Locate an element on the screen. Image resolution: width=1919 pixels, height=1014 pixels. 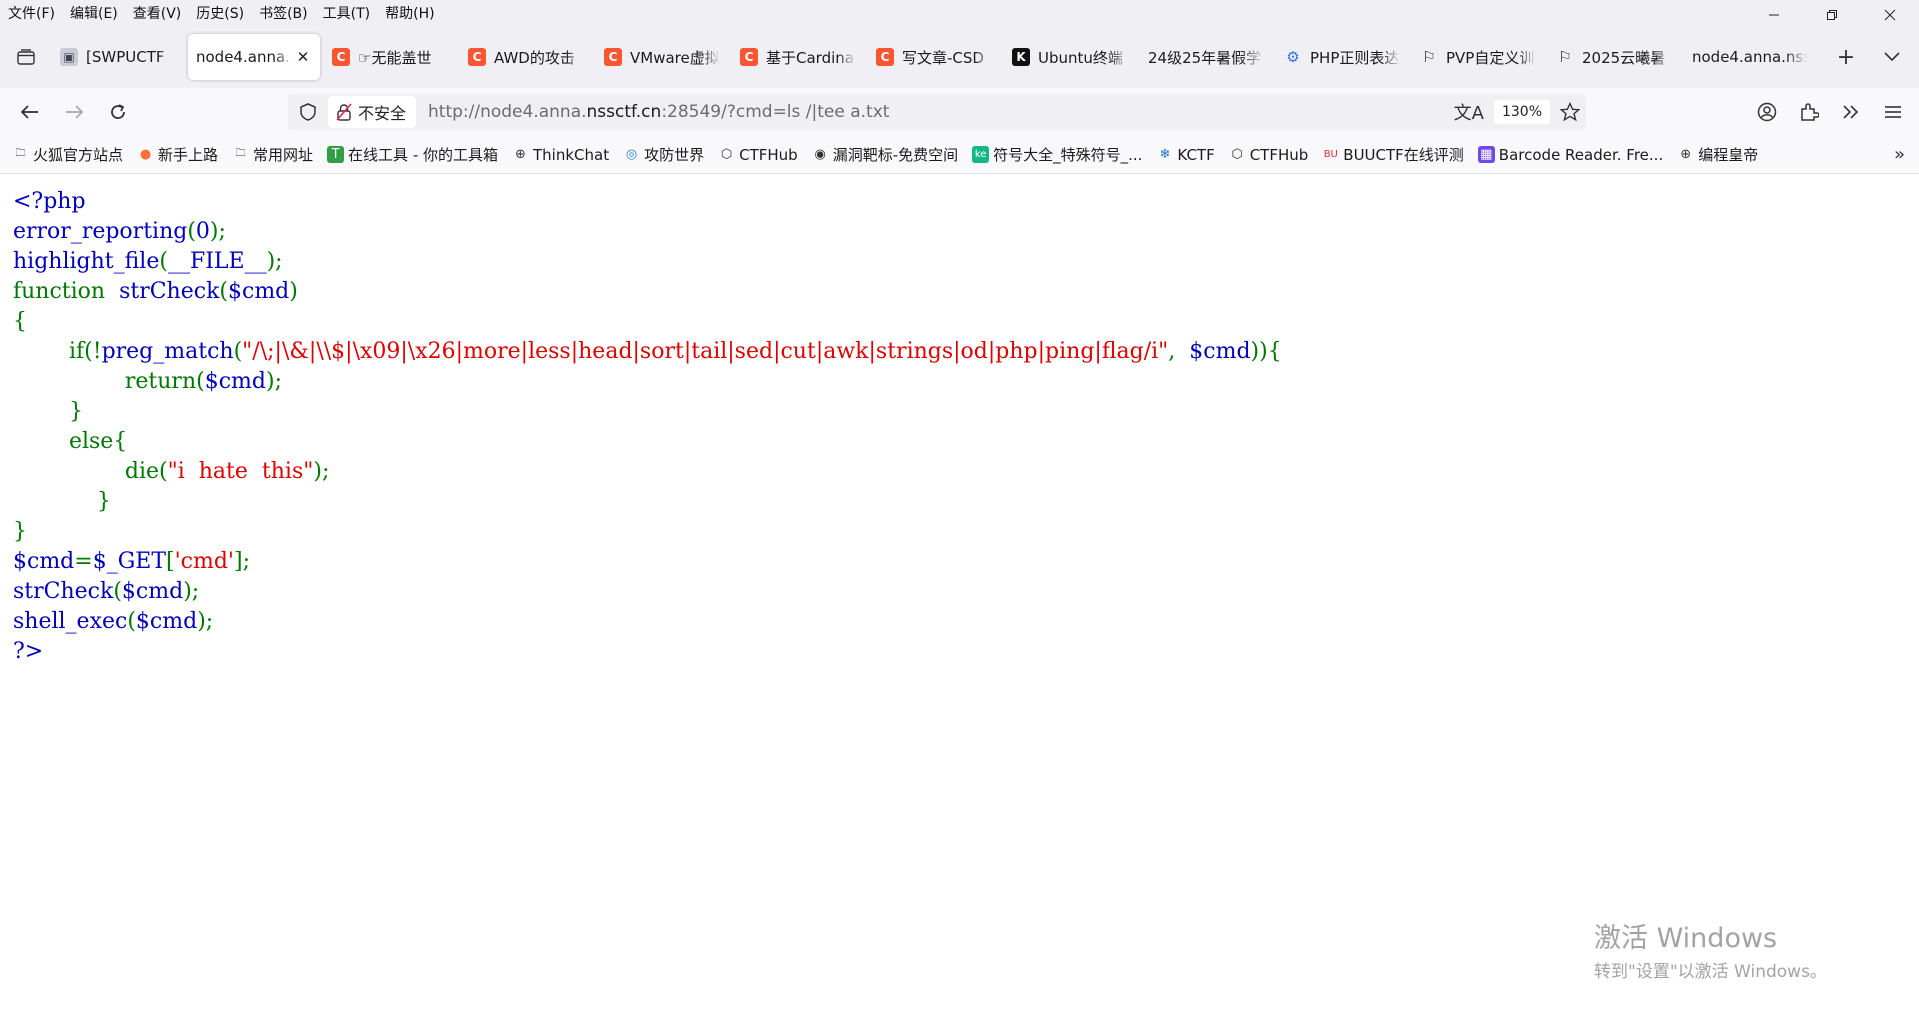
code-line: shell_exec($cmd); is located at coordinates (113, 621).